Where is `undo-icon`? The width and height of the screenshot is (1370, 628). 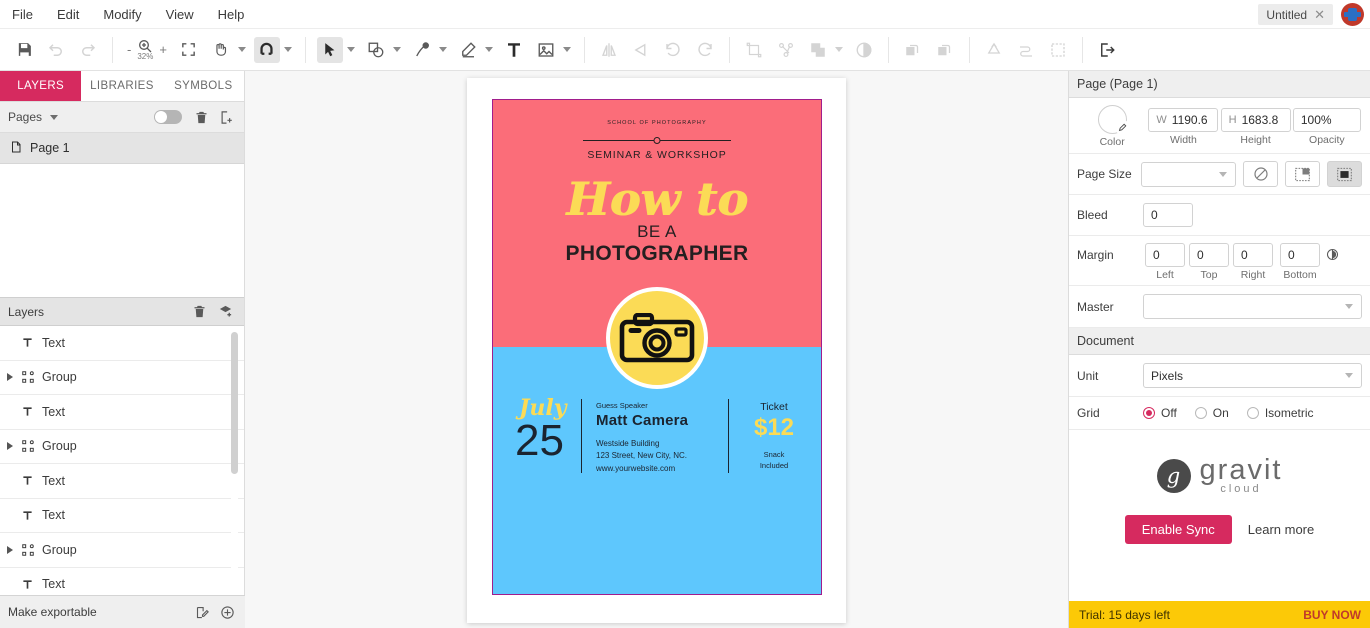
undo-icon is located at coordinates (56, 50).